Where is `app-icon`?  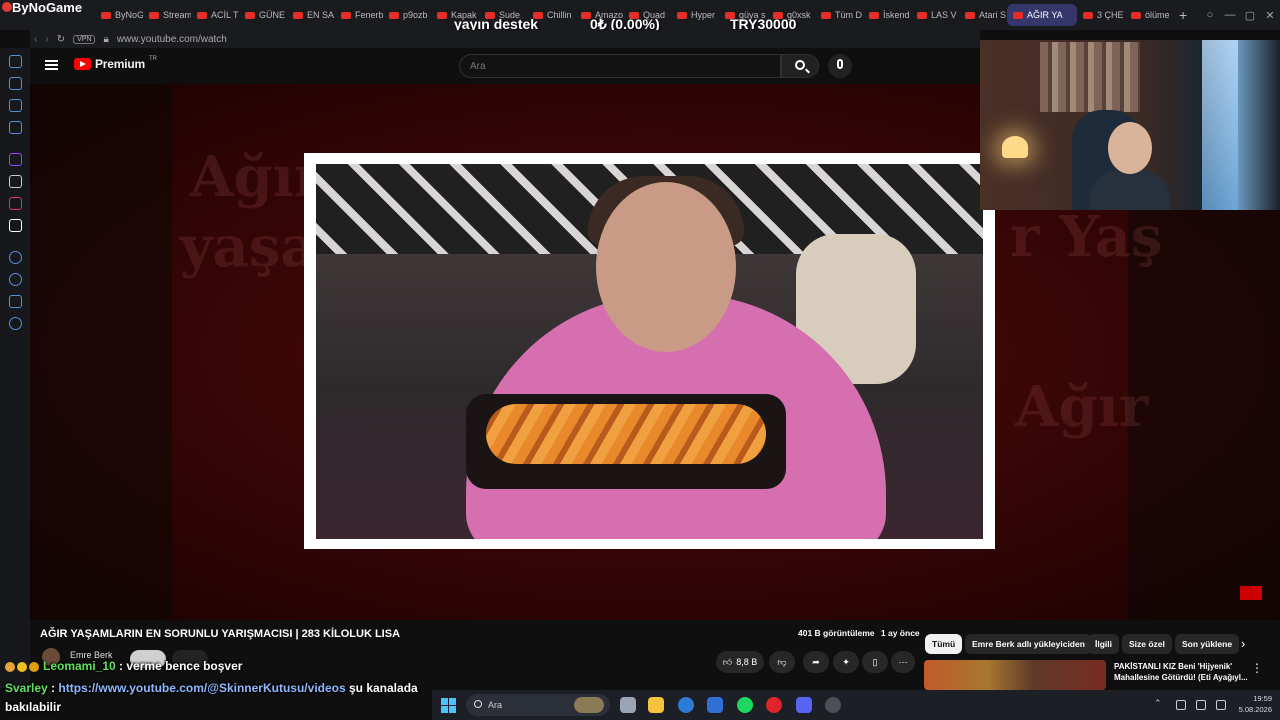 app-icon is located at coordinates (833, 705).